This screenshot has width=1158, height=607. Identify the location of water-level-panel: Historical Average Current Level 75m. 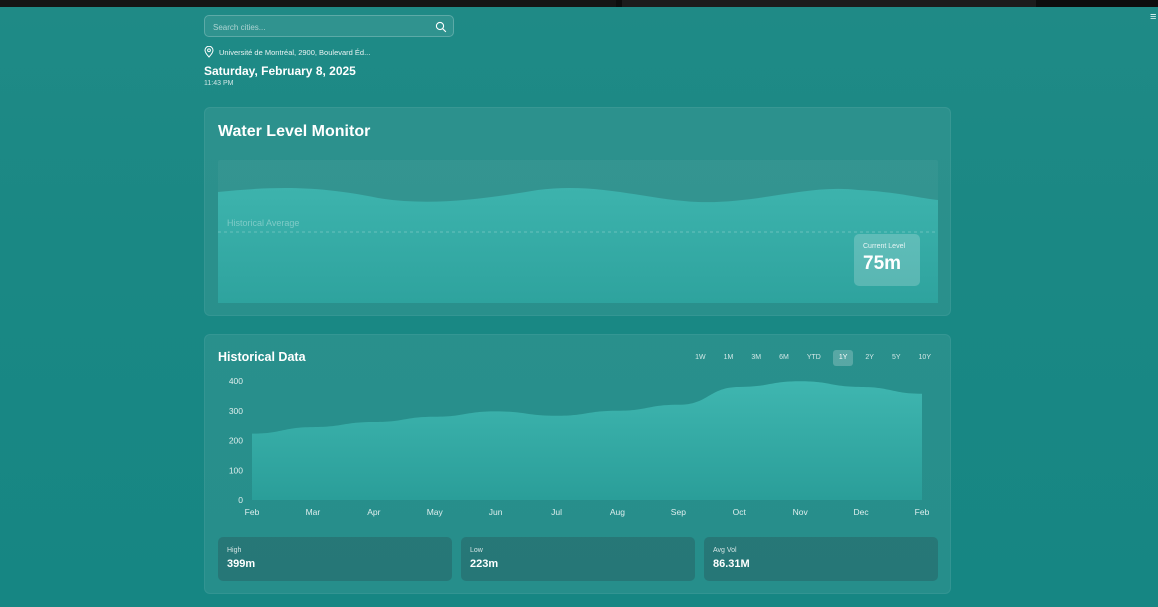
(578, 231).